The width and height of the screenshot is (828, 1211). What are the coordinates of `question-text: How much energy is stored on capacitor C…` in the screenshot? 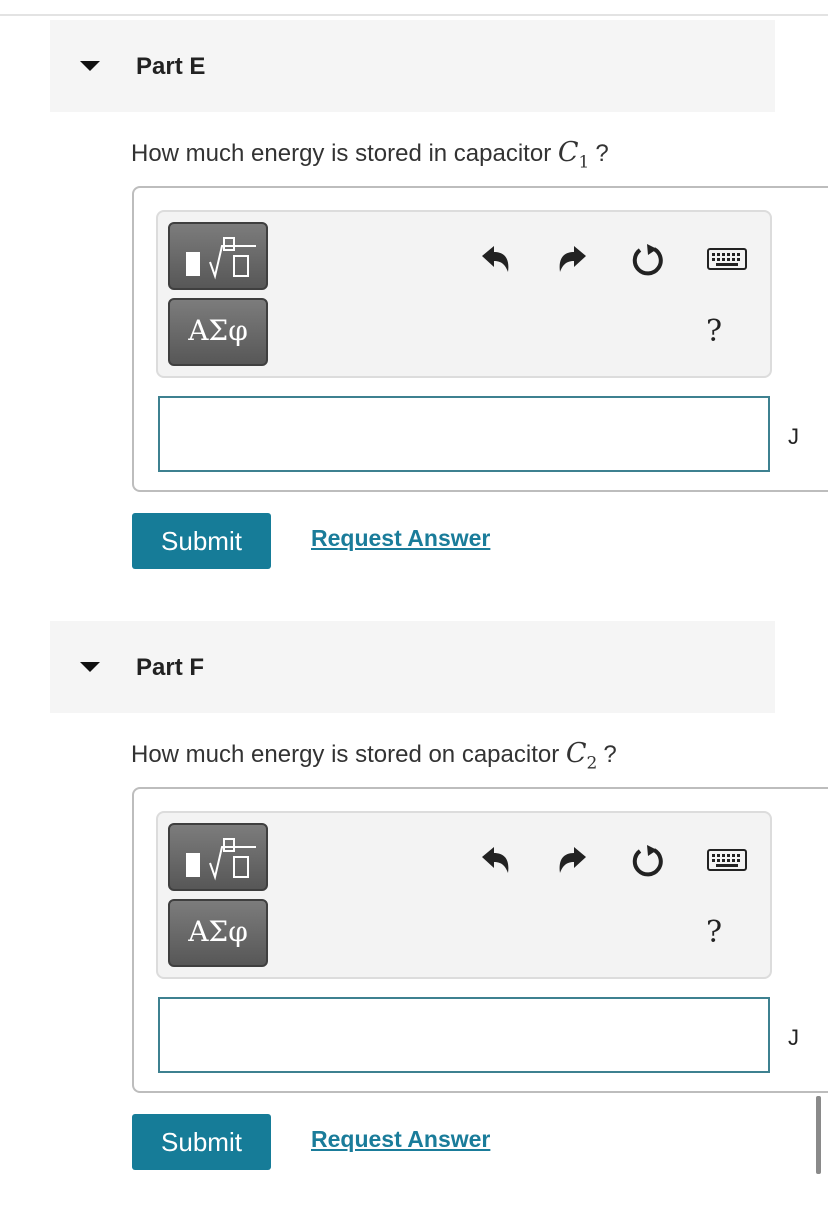 It's located at (374, 755).